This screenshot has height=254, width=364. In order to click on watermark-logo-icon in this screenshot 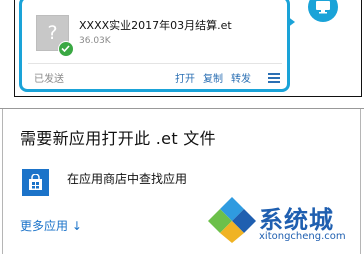, I will do `click(232, 220)`.